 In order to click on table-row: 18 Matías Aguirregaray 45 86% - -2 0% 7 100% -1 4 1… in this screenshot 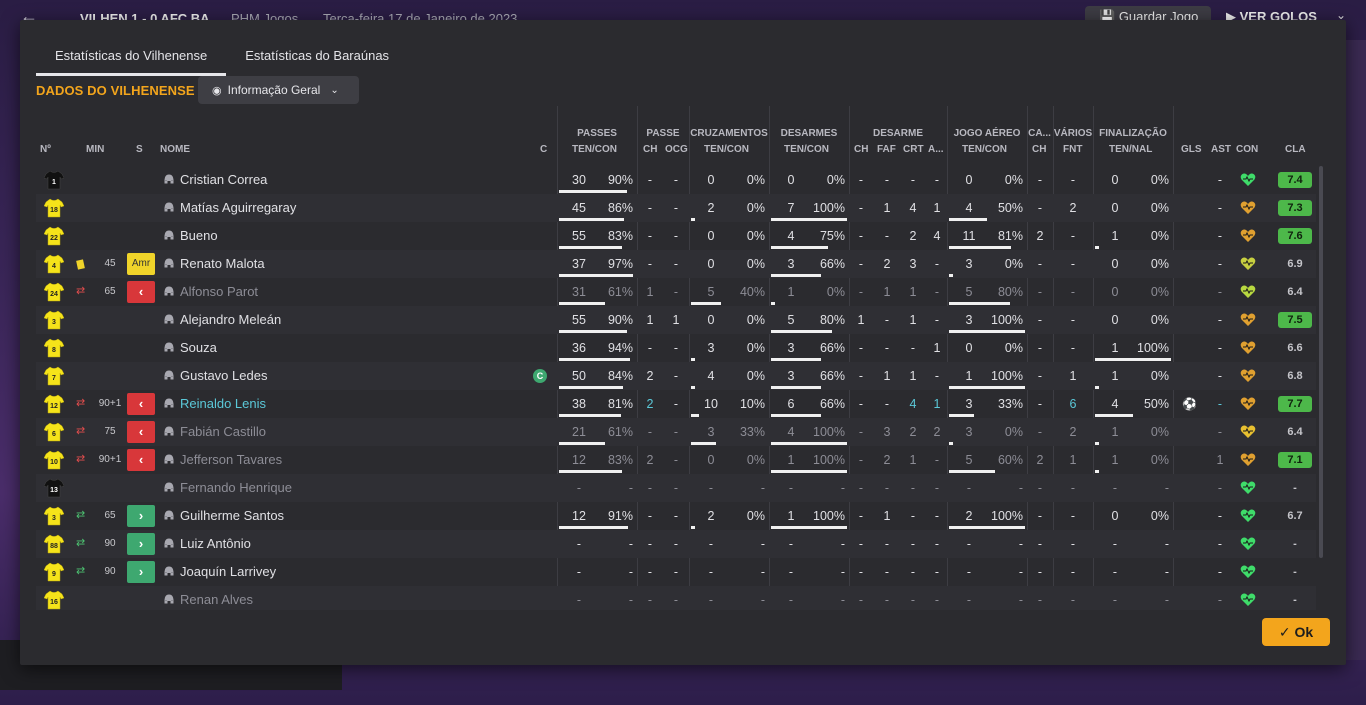, I will do `click(676, 208)`.